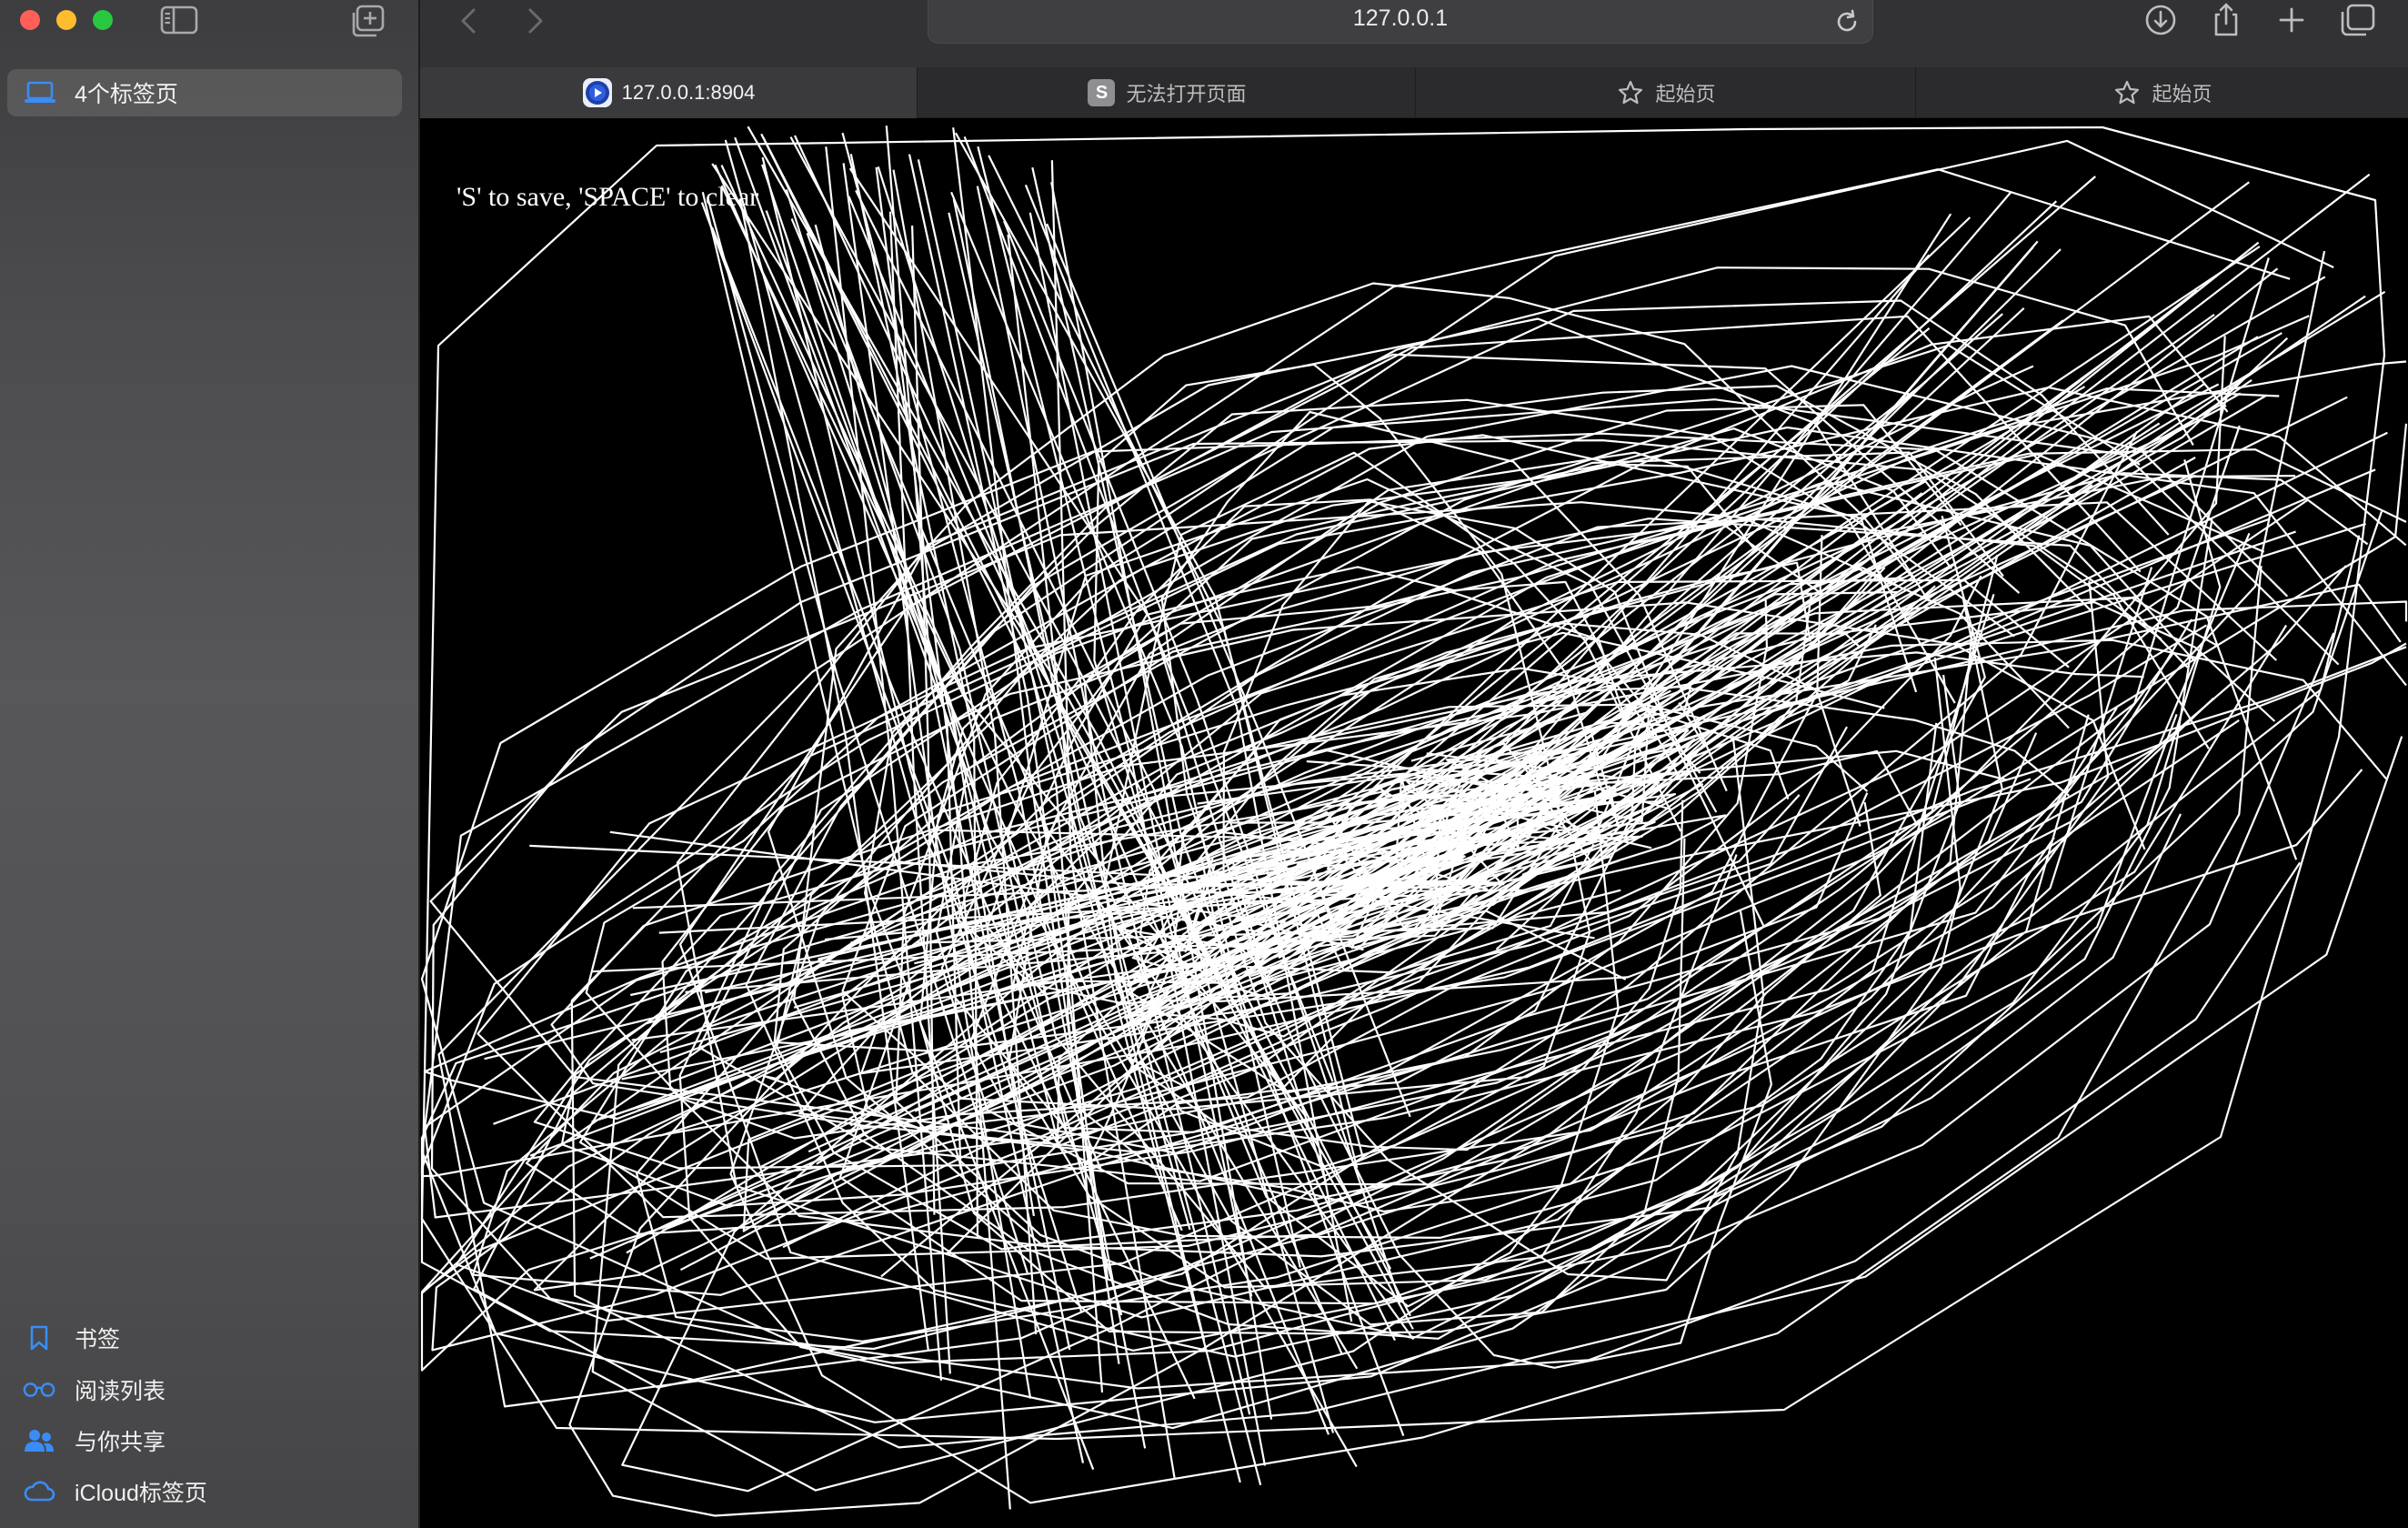 The width and height of the screenshot is (2408, 1528). I want to click on shared-with-you-icon, so click(39, 1440).